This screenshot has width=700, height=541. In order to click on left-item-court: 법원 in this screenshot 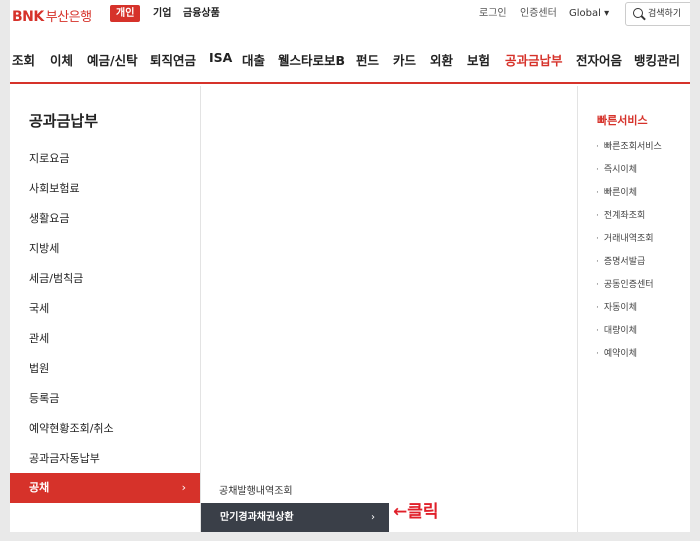, I will do `click(39, 368)`.